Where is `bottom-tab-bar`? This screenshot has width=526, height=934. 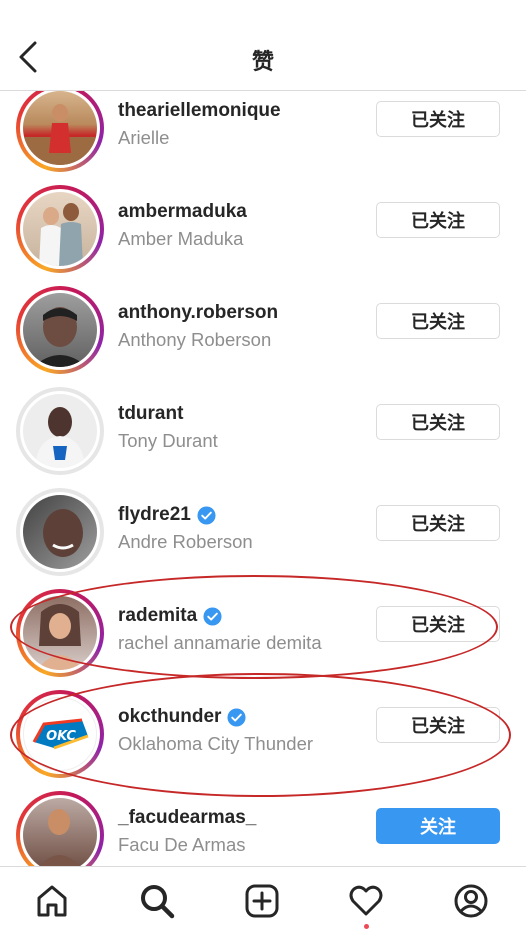
bottom-tab-bar is located at coordinates (263, 900).